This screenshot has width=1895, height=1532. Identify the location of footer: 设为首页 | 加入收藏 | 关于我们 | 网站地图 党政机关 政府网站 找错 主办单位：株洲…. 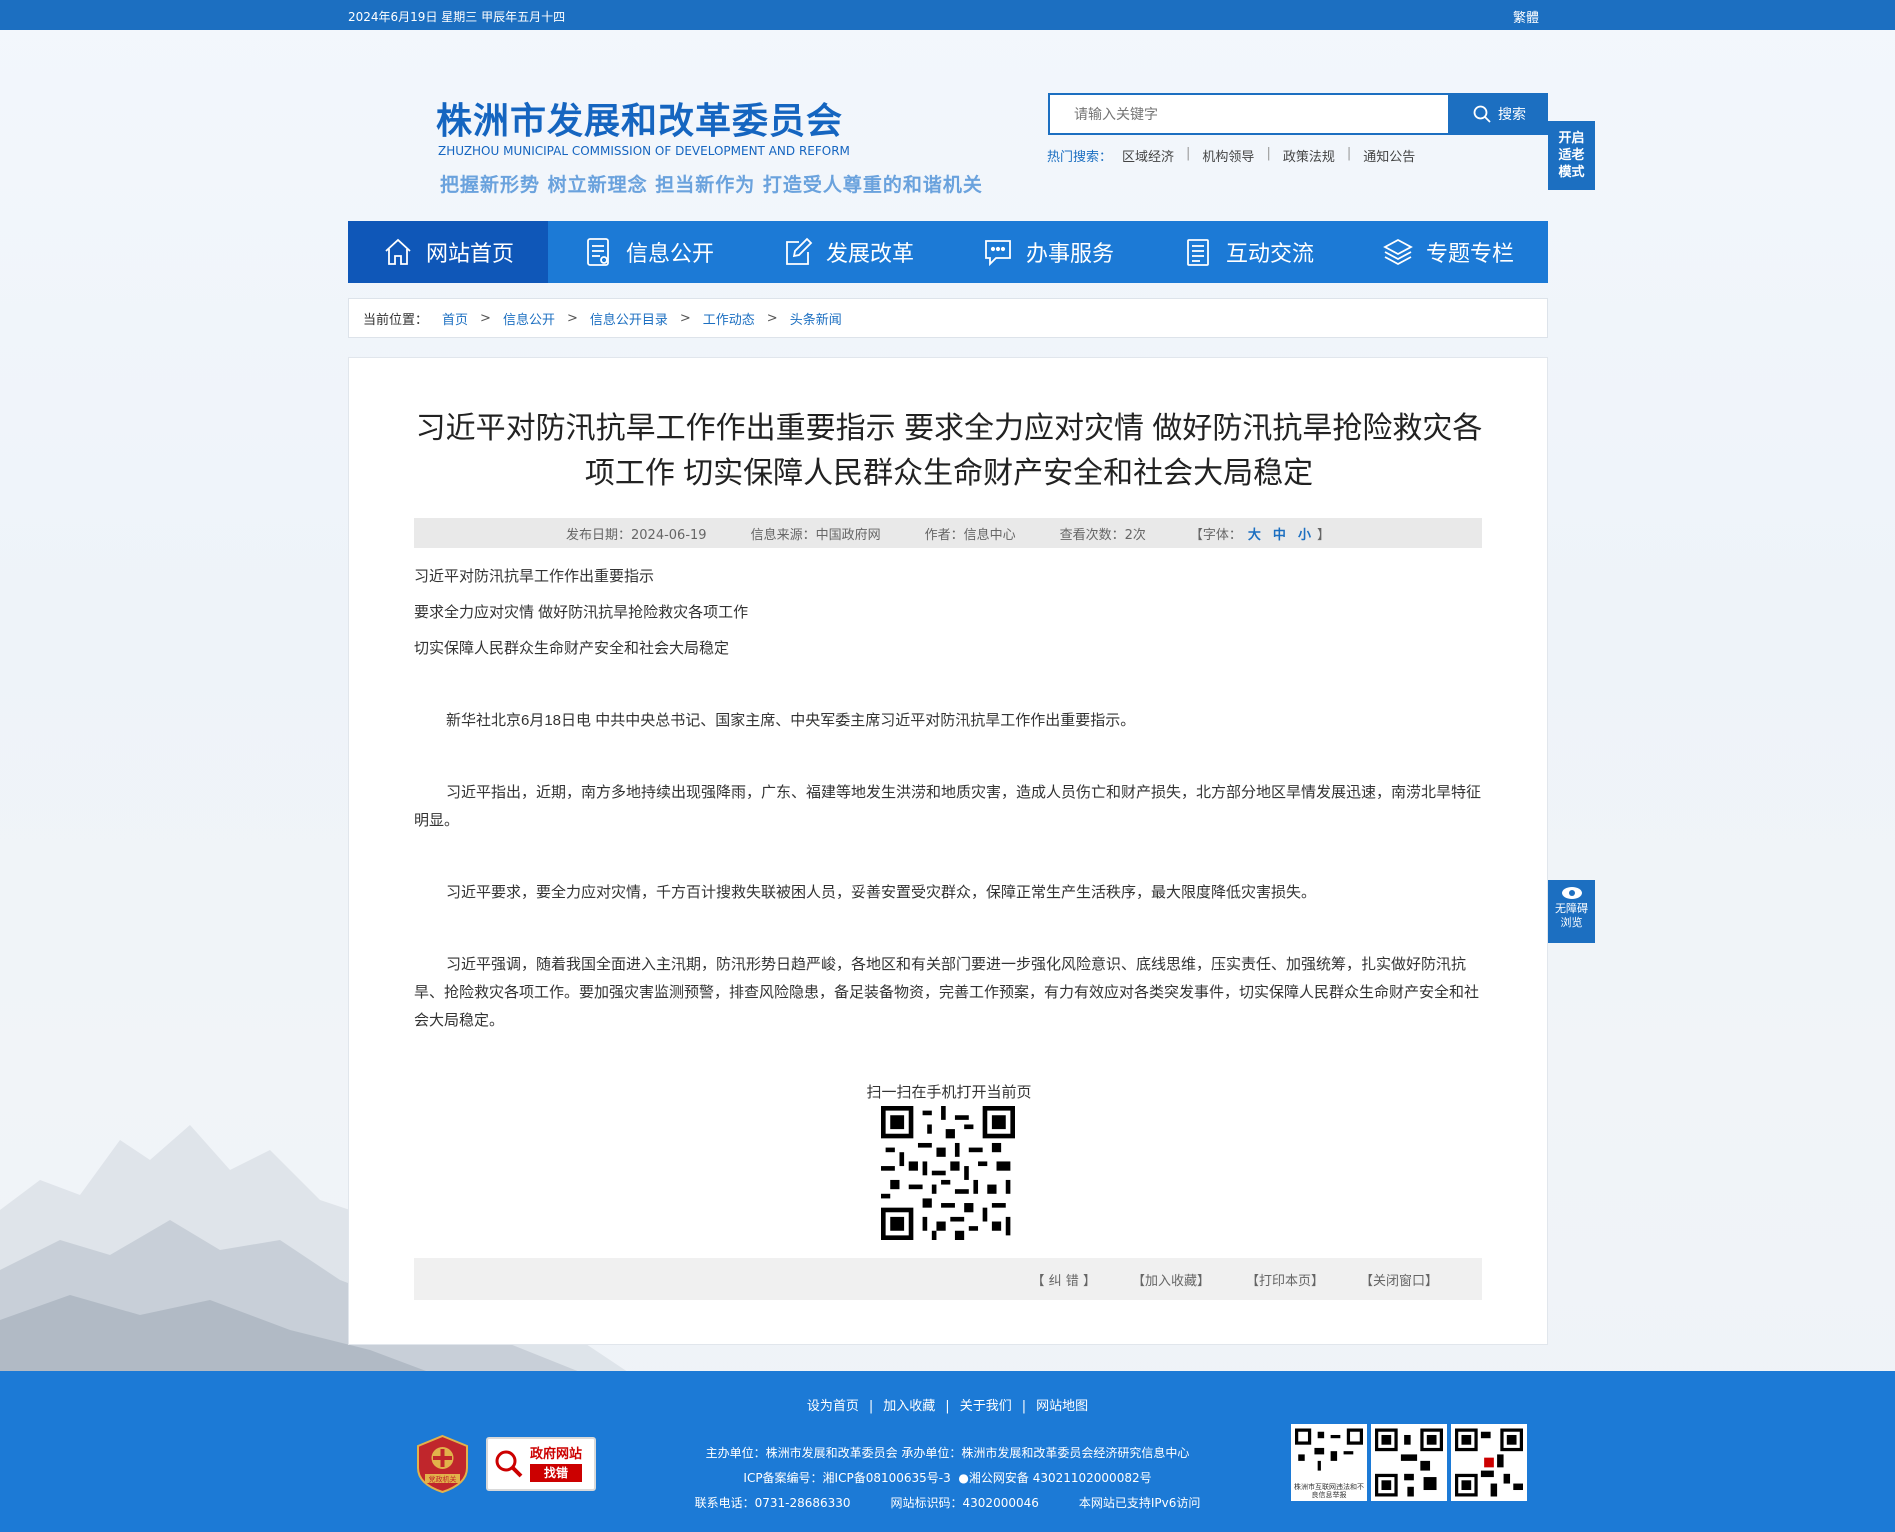
(947, 1451).